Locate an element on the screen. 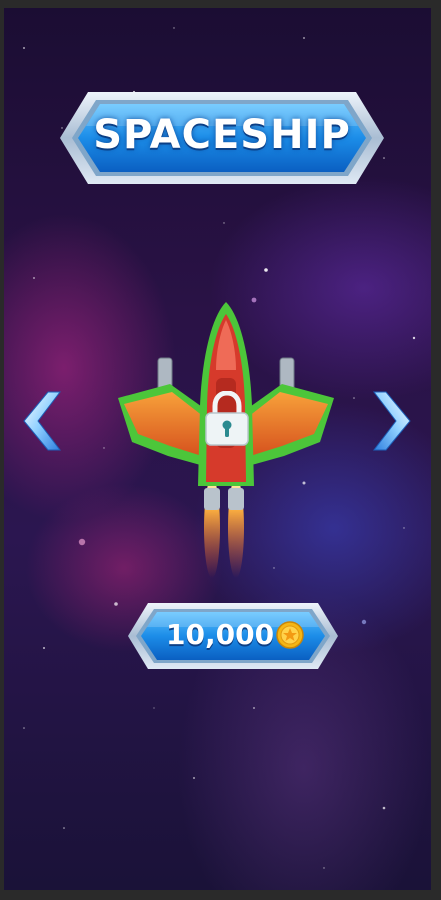 Image resolution: width=441 pixels, height=900 pixels. chevron-right-icon is located at coordinates (391, 421).